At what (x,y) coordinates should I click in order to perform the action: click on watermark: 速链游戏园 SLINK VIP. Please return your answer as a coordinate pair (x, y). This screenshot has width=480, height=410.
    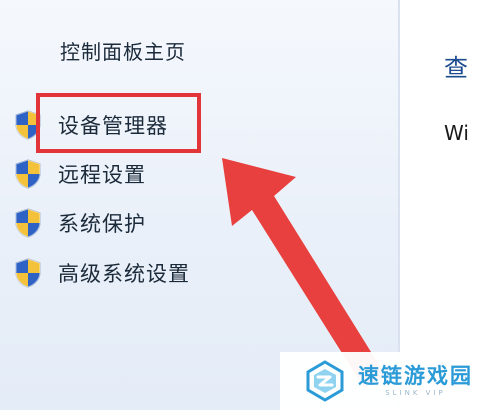
    Looking at the image, I should click on (380, 381).